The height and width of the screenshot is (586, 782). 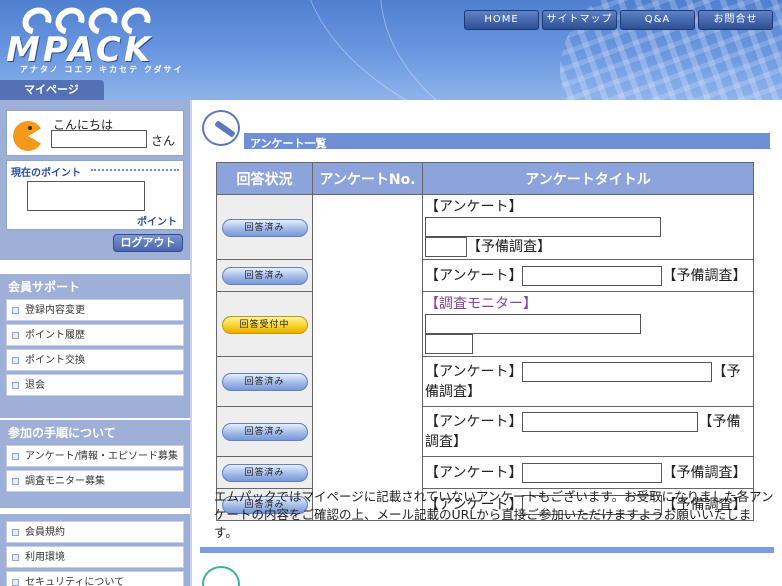 What do you see at coordinates (735, 20) in the screenshot?
I see `nav-contact-button: お問合せ` at bounding box center [735, 20].